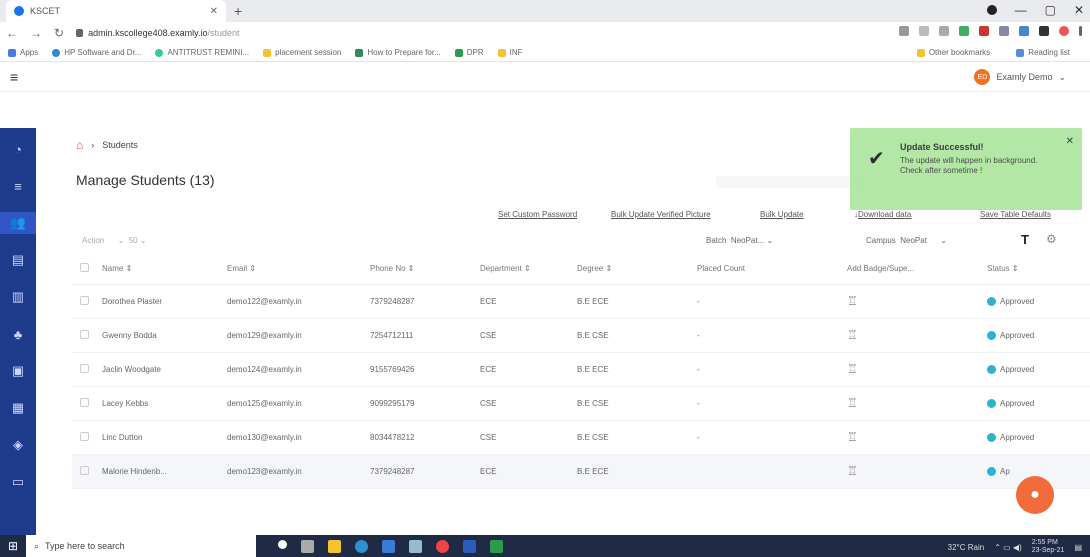 This screenshot has width=1090, height=557. What do you see at coordinates (425, 269) in the screenshot?
I see `col-phone: Phone No ⇕` at bounding box center [425, 269].